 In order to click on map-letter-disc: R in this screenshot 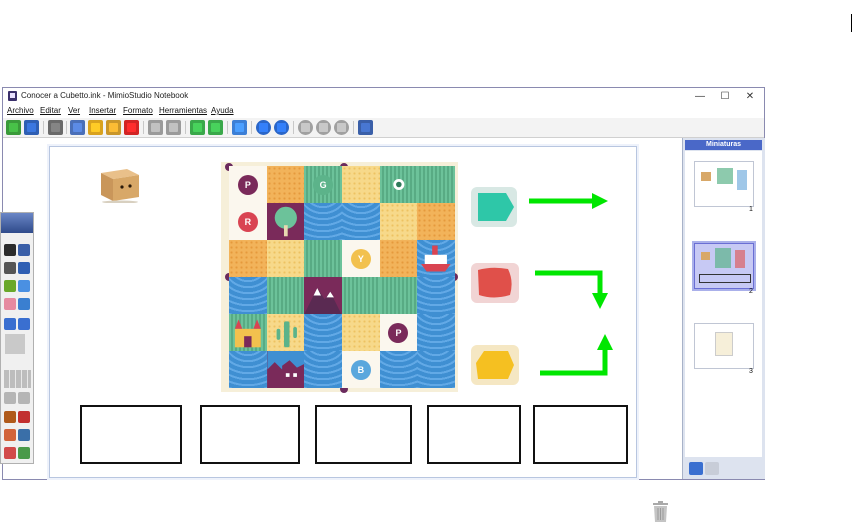, I will do `click(247, 221)`.